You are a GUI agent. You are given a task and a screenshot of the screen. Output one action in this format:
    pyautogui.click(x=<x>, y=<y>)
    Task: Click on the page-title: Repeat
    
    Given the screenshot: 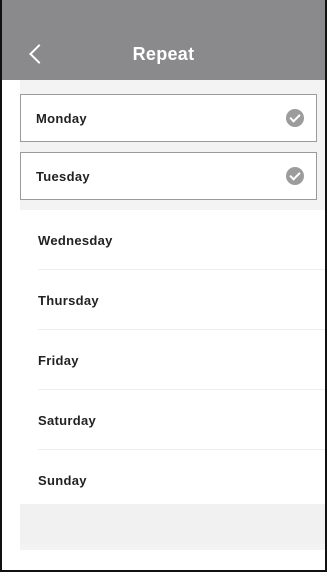 What is the action you would take?
    pyautogui.click(x=163, y=54)
    